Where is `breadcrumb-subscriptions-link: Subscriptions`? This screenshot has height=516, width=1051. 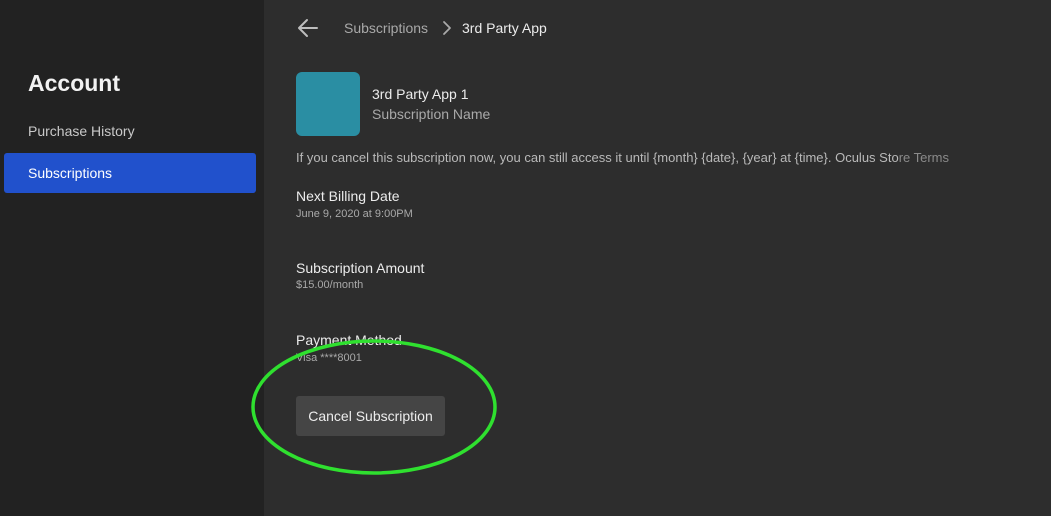 breadcrumb-subscriptions-link: Subscriptions is located at coordinates (386, 28).